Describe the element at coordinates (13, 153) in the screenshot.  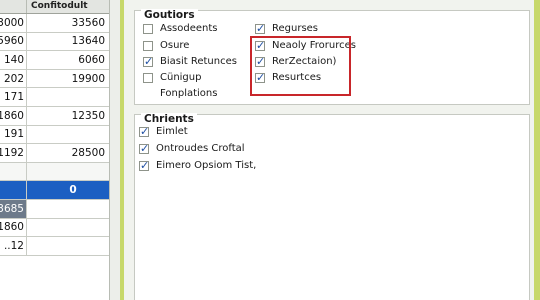
I see `cell-a: 1192` at that location.